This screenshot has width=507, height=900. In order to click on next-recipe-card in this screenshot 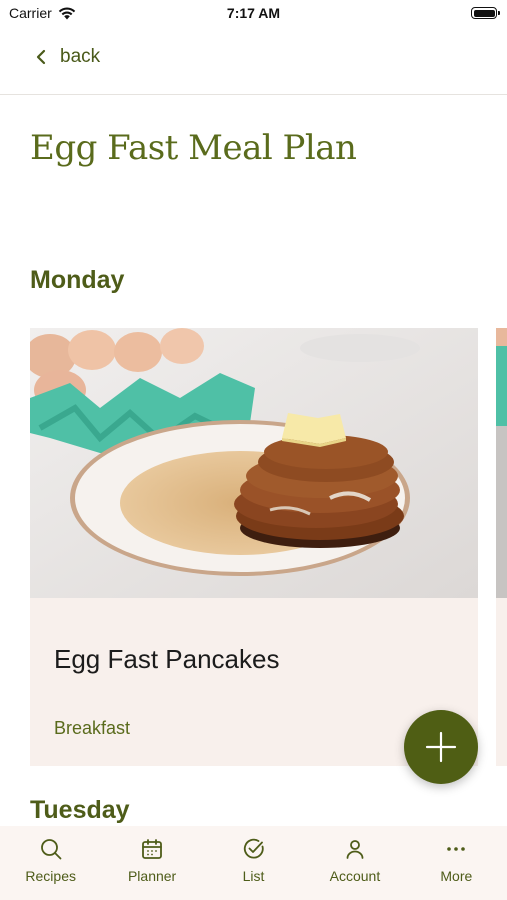, I will do `click(501, 547)`.